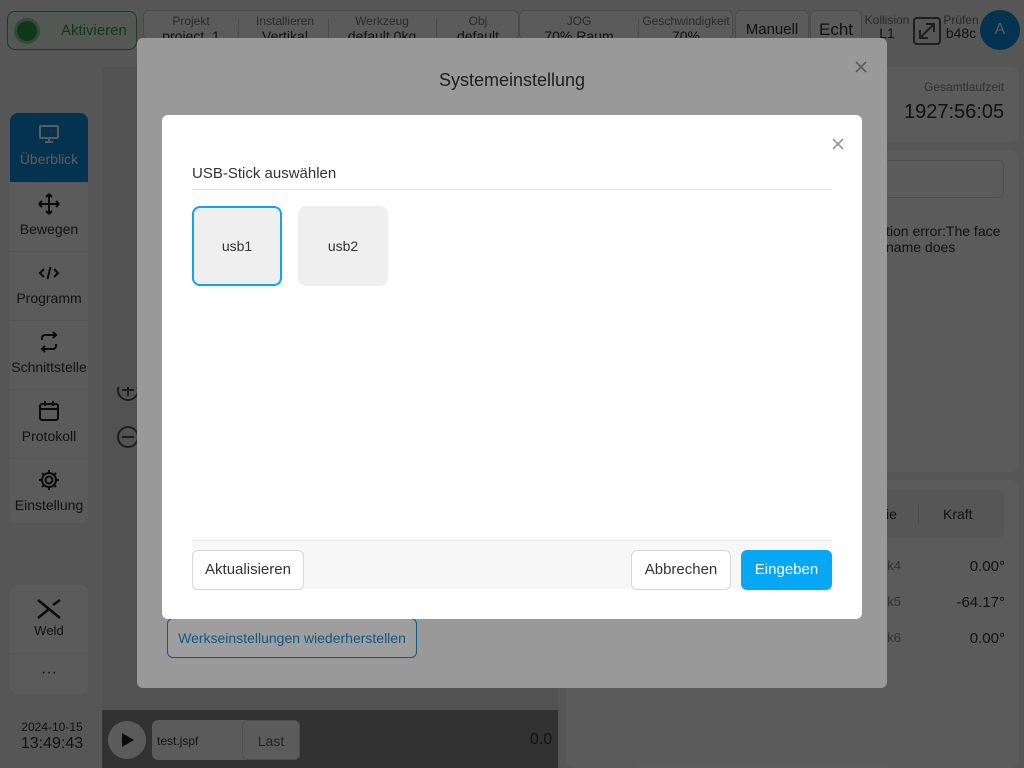 The height and width of the screenshot is (768, 1024). What do you see at coordinates (237, 246) in the screenshot?
I see `usb-device-card: usb1` at bounding box center [237, 246].